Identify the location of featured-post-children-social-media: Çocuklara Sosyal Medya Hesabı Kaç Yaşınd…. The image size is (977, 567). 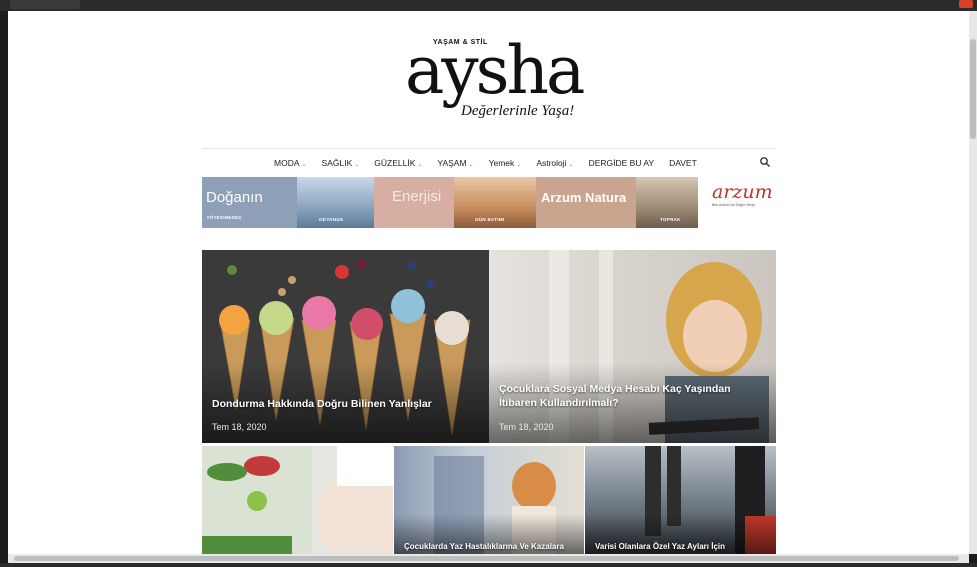
(632, 346).